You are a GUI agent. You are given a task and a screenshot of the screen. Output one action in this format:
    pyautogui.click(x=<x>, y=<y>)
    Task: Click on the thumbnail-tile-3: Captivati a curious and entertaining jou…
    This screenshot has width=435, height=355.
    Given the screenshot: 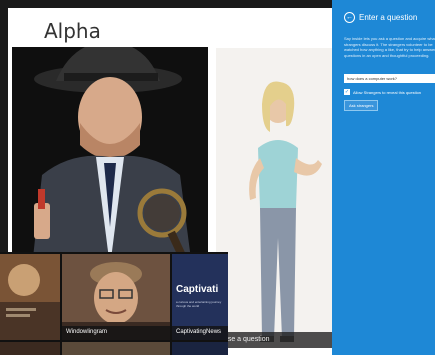 What is the action you would take?
    pyautogui.click(x=200, y=297)
    